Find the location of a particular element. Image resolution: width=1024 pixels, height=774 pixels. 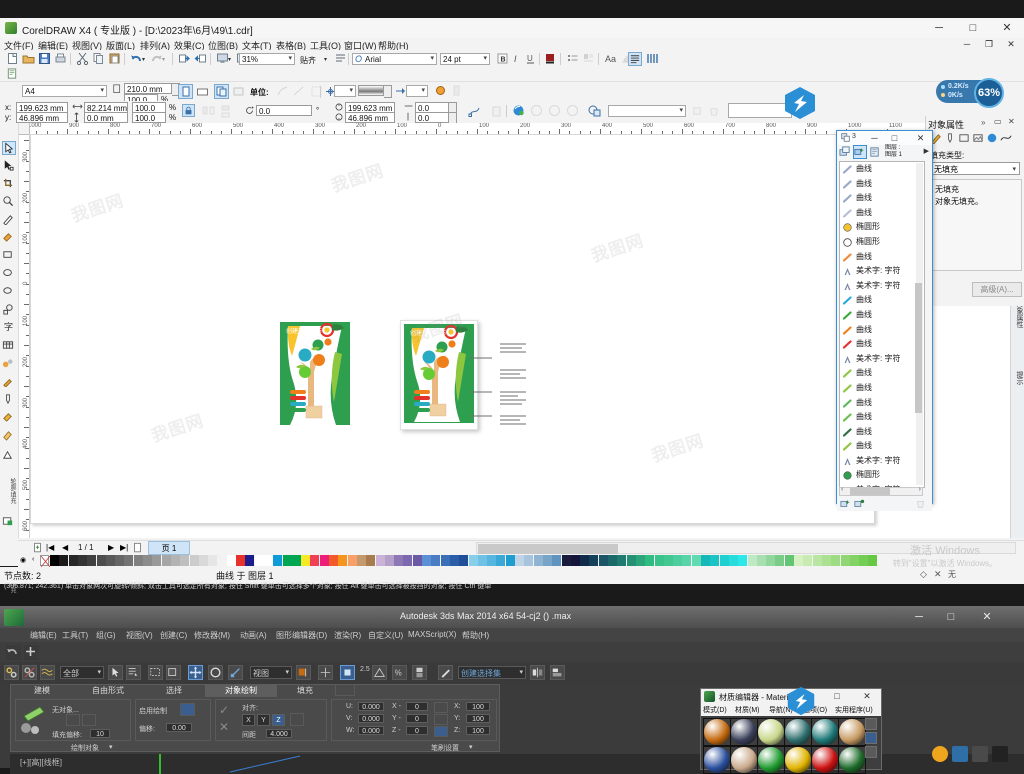

align-z-button: Z is located at coordinates (278, 720).